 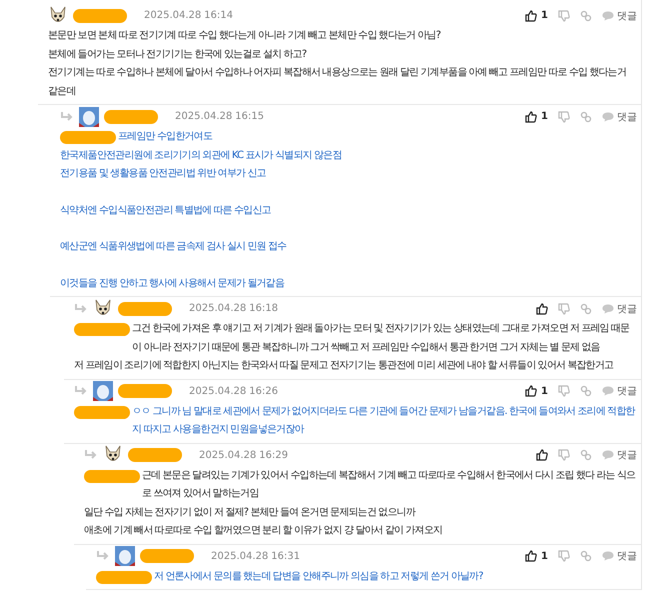 I want to click on comment-text: ㅇㅇ 그니까 님 말대로 세관에서 문제가 없어지더라도 다른 기관에 들어간 문제가 남을거같음. 한국에 들여와서 조리에 적합한지 따지고 사용을한건지 민원을넣은거잖아, so click(x=384, y=420).